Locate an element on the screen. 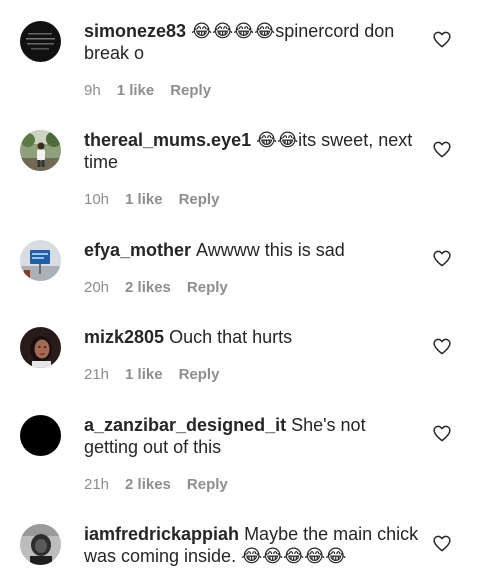  comment-meta: 21h 1 like Reply is located at coordinates (151, 375).